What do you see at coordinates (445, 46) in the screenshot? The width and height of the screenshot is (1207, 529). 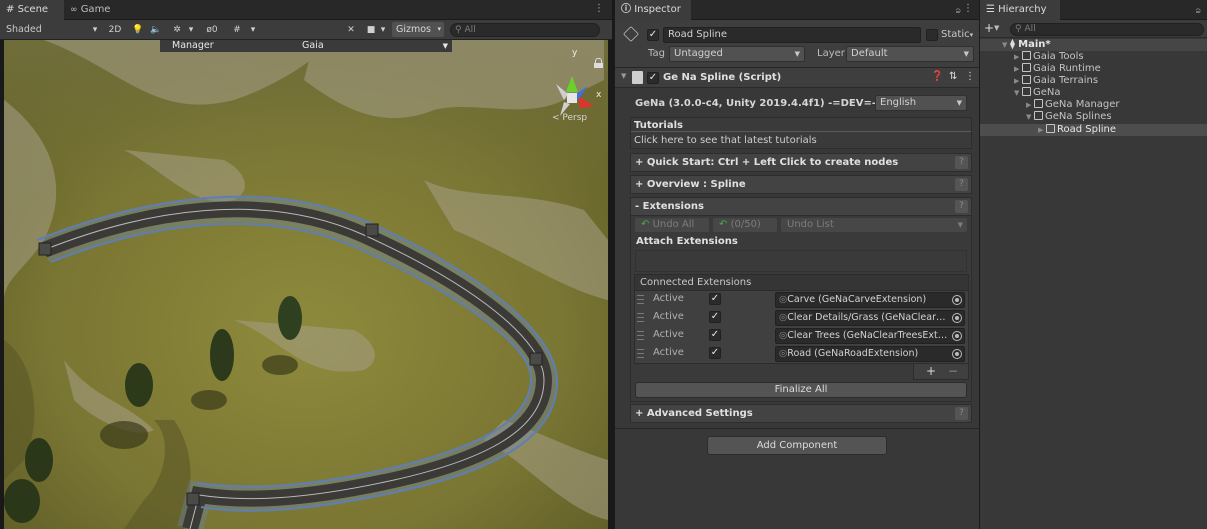 I see `context-chevron-icon: ▼` at bounding box center [445, 46].